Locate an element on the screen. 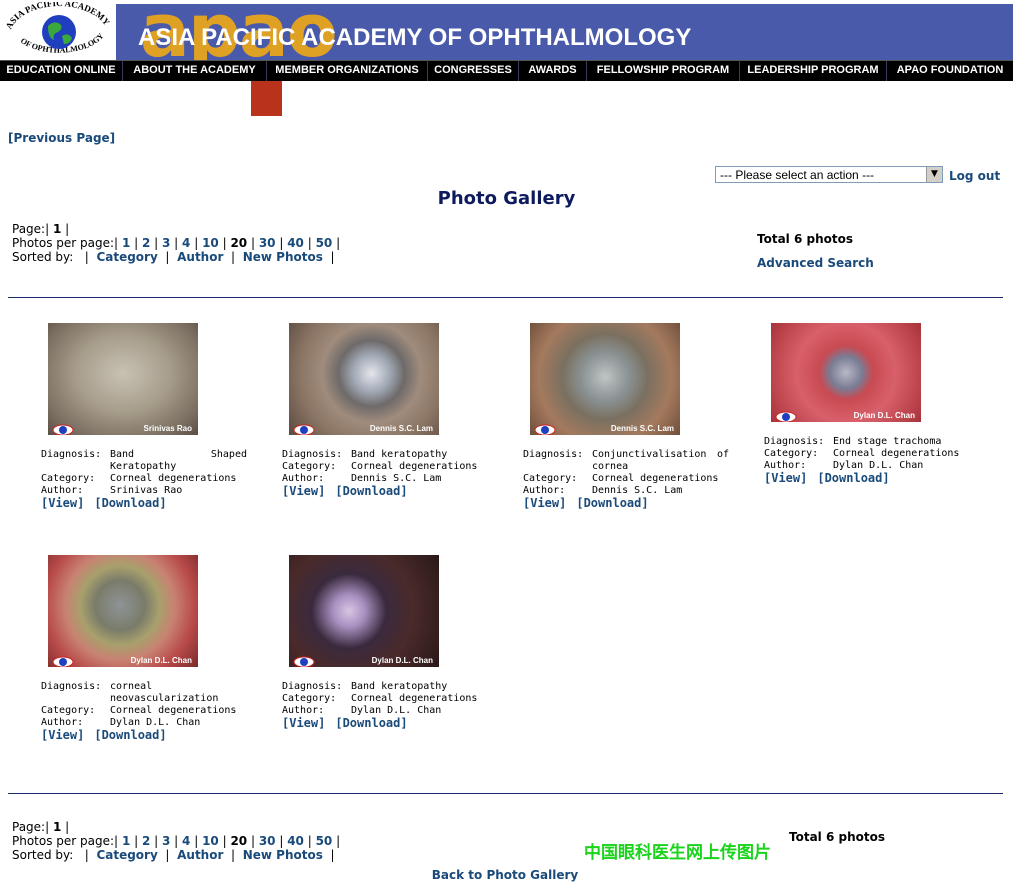  back-to-gallery-link: Back to Photo Gallery is located at coordinates (505, 875).